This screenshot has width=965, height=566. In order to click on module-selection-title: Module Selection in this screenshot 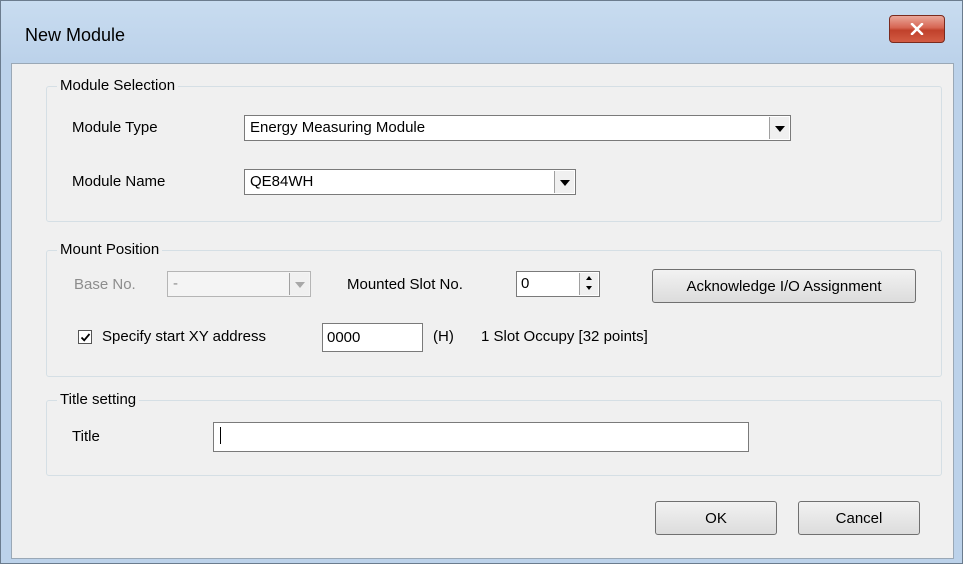, I will do `click(118, 86)`.